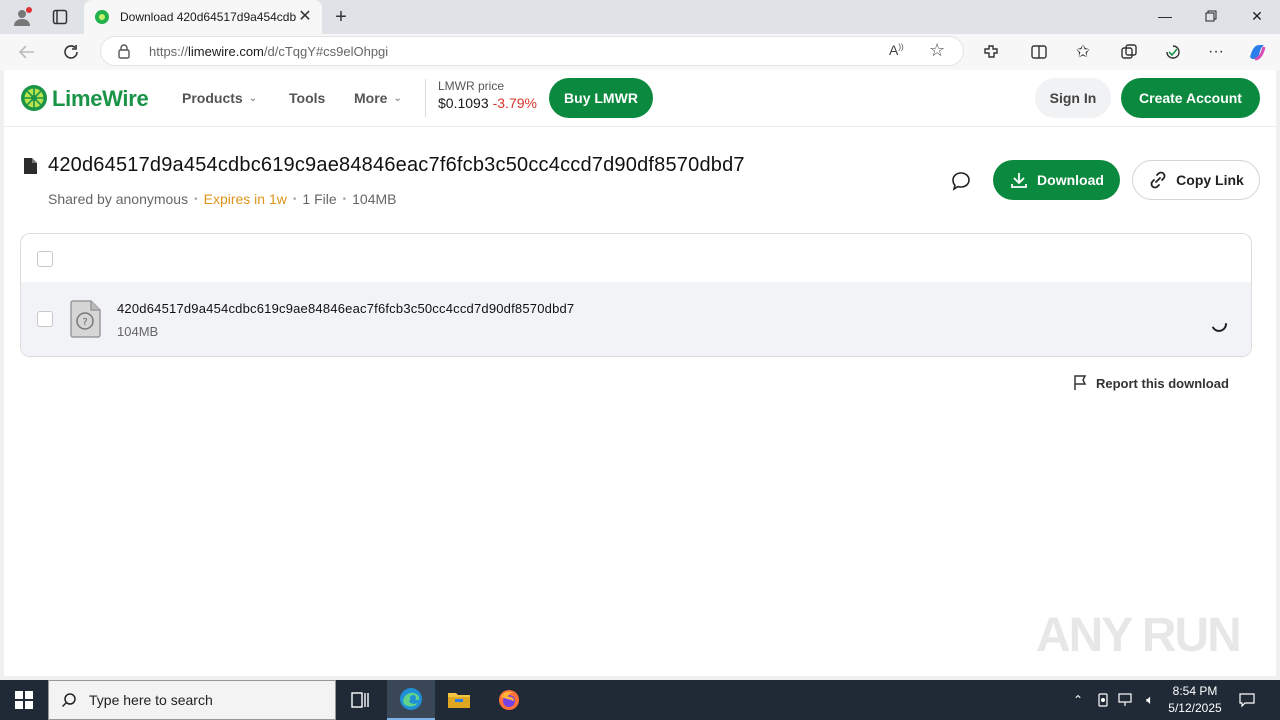 The height and width of the screenshot is (720, 1280). Describe the element at coordinates (1129, 52) in the screenshot. I see `collections-icon` at that location.